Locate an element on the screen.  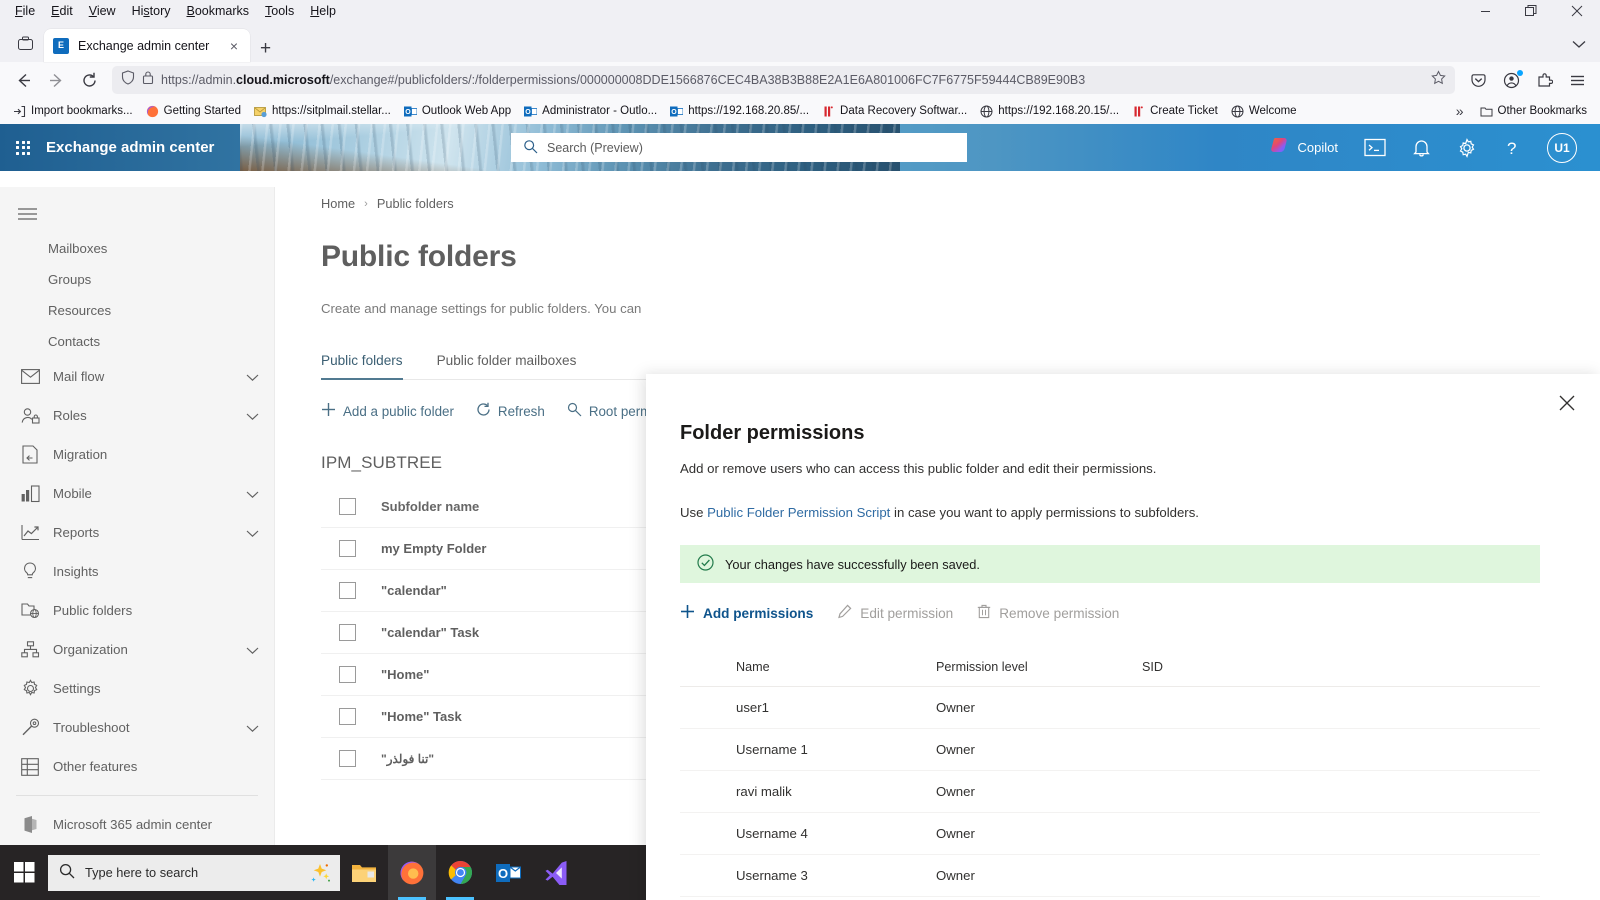
select-all-checkbox is located at coordinates (351, 506).